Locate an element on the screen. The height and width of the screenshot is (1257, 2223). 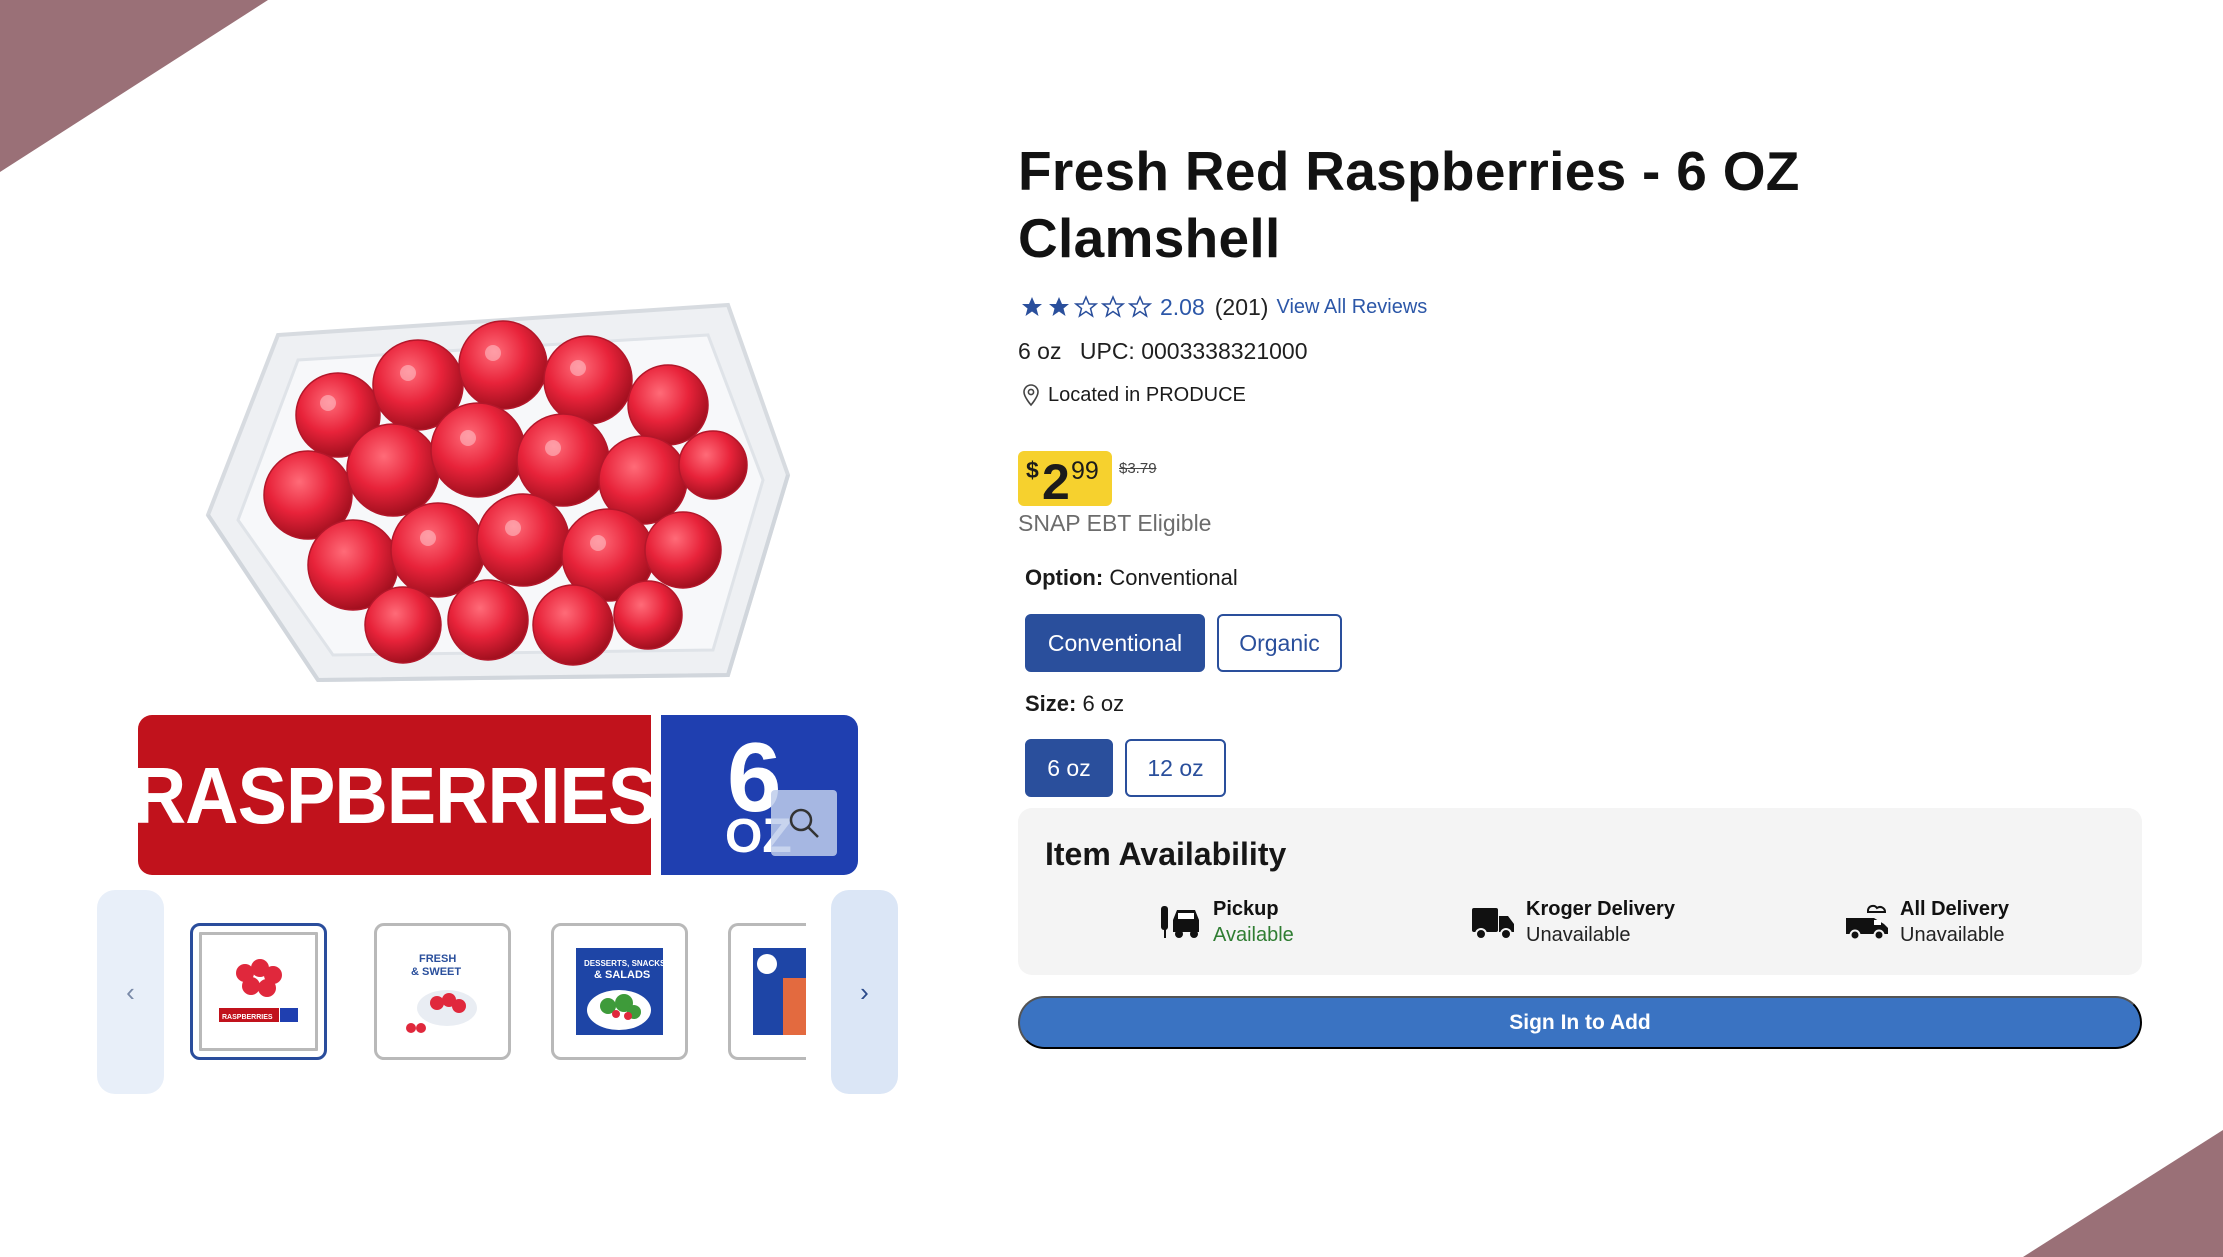
banner-product-name: RASPBERRIES is located at coordinates (397, 795).